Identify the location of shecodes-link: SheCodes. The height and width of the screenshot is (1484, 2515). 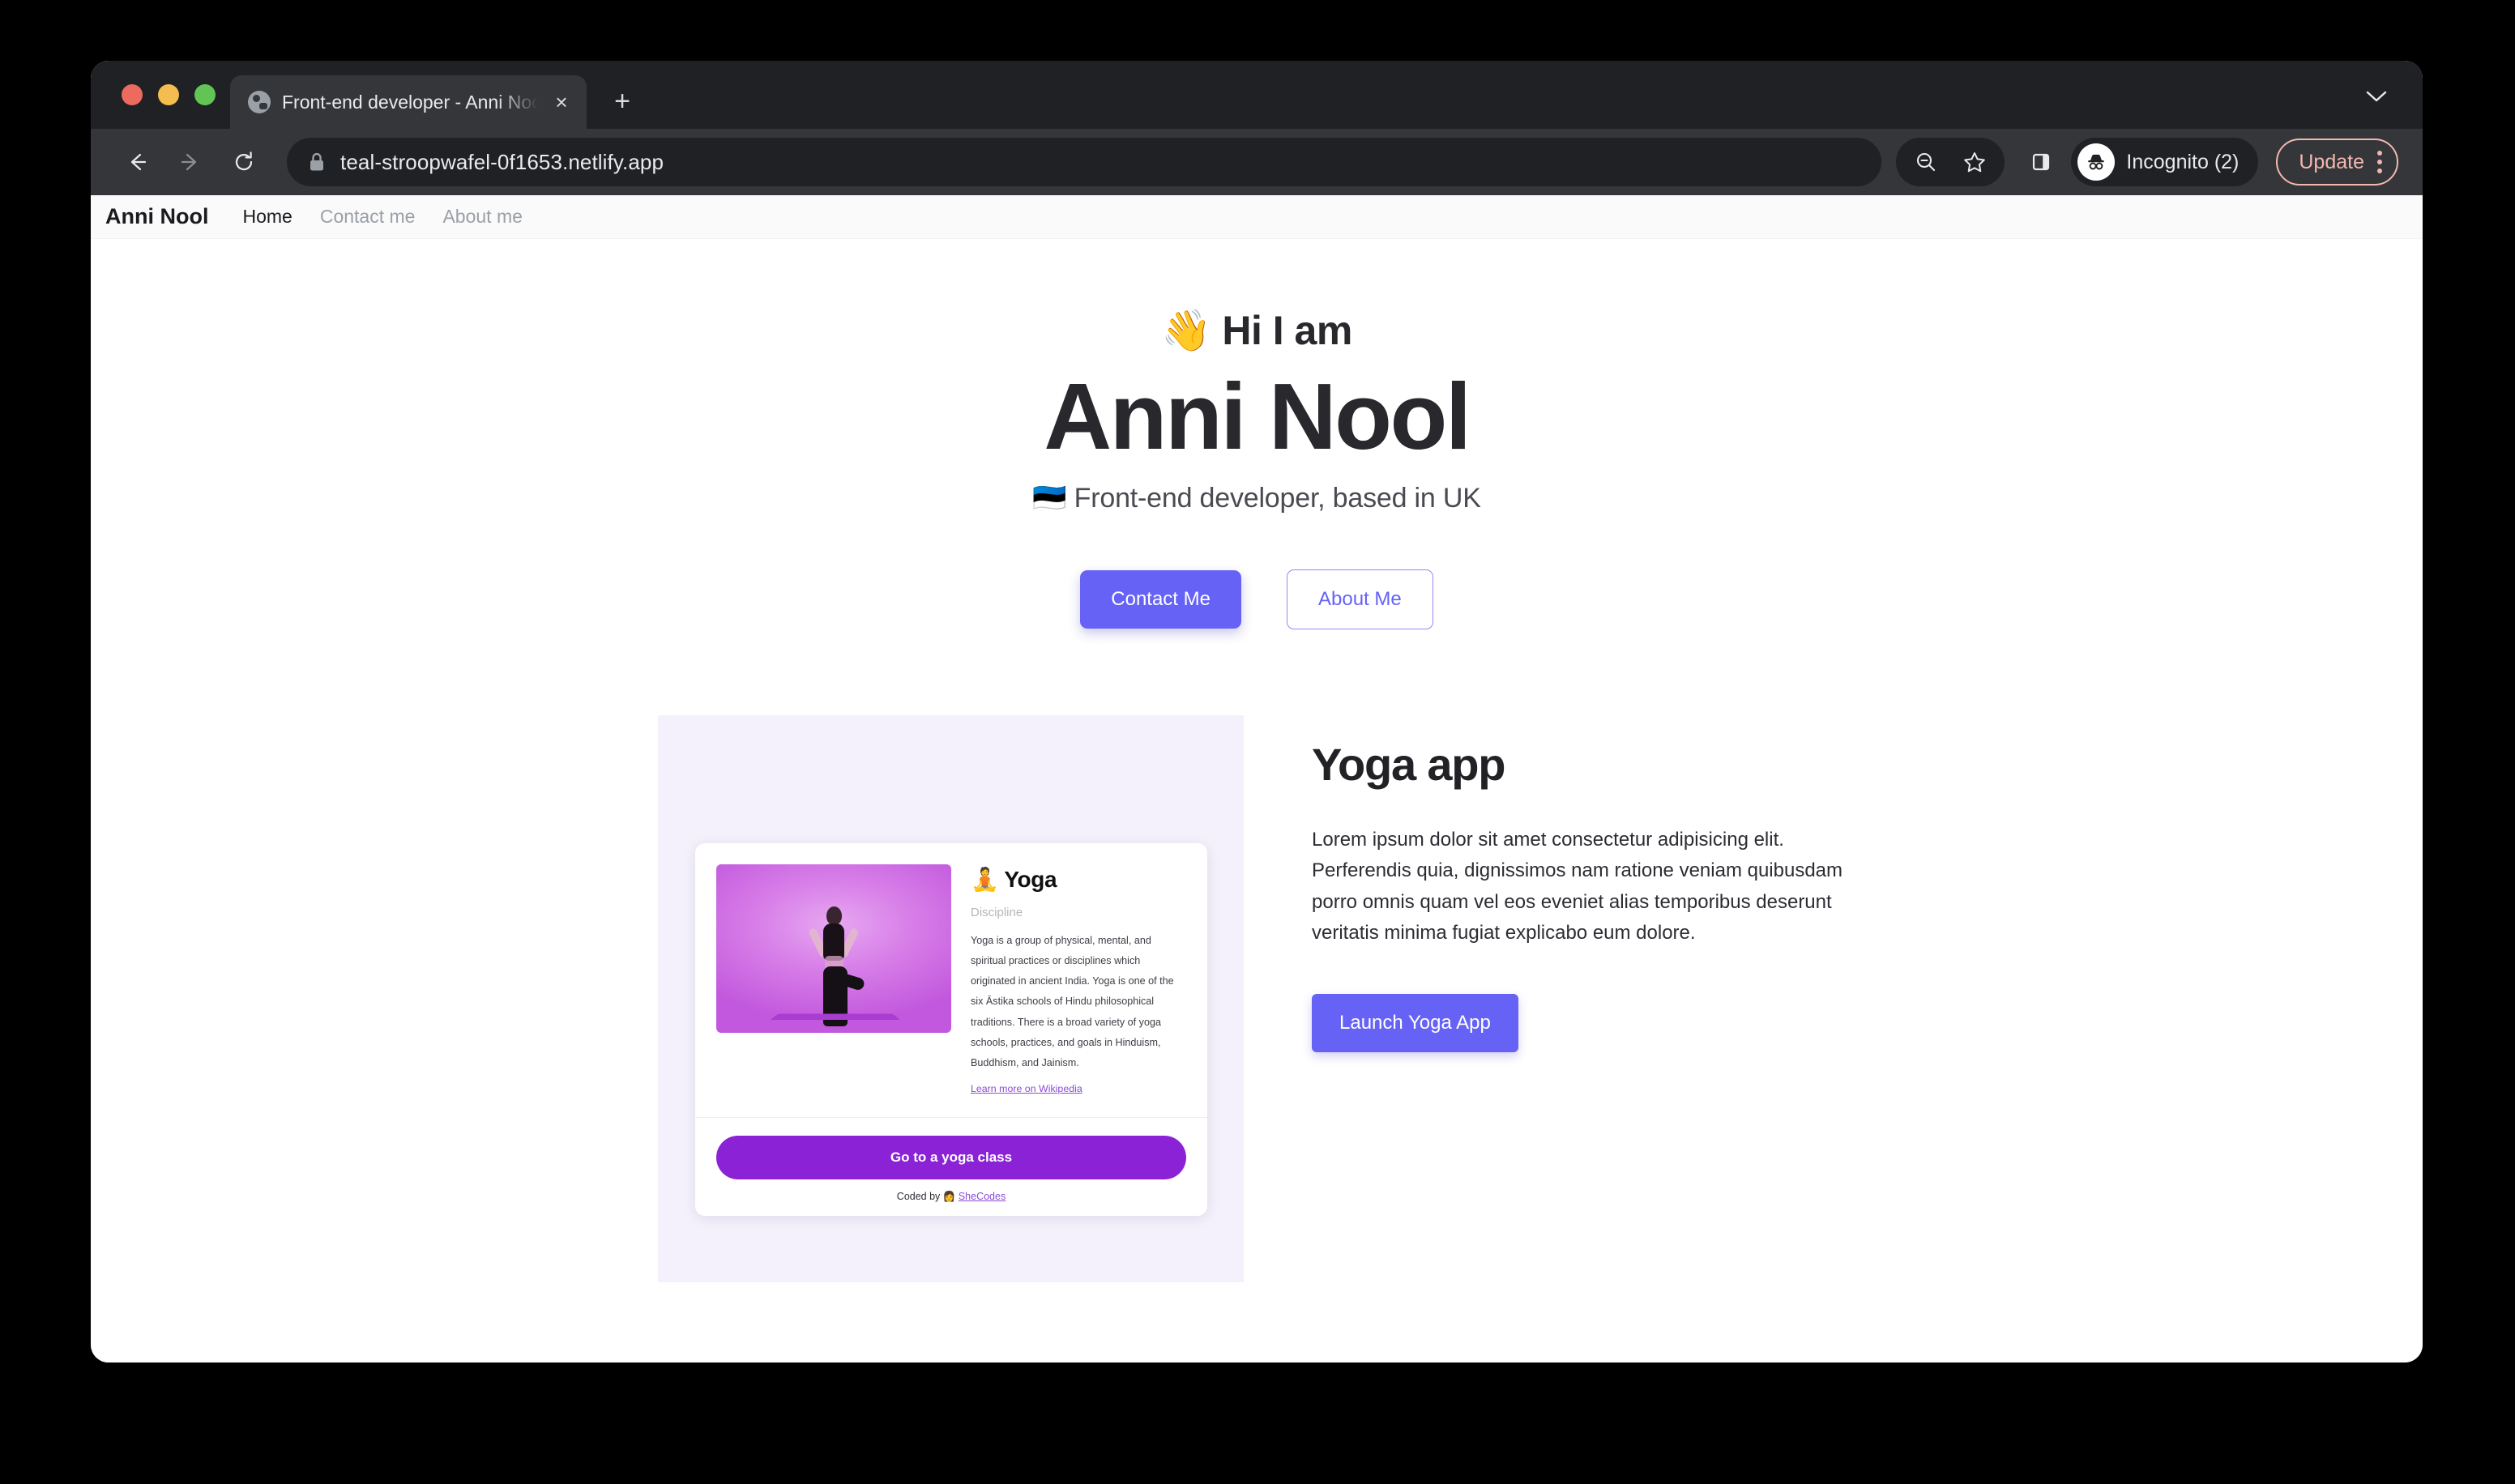
(982, 1196).